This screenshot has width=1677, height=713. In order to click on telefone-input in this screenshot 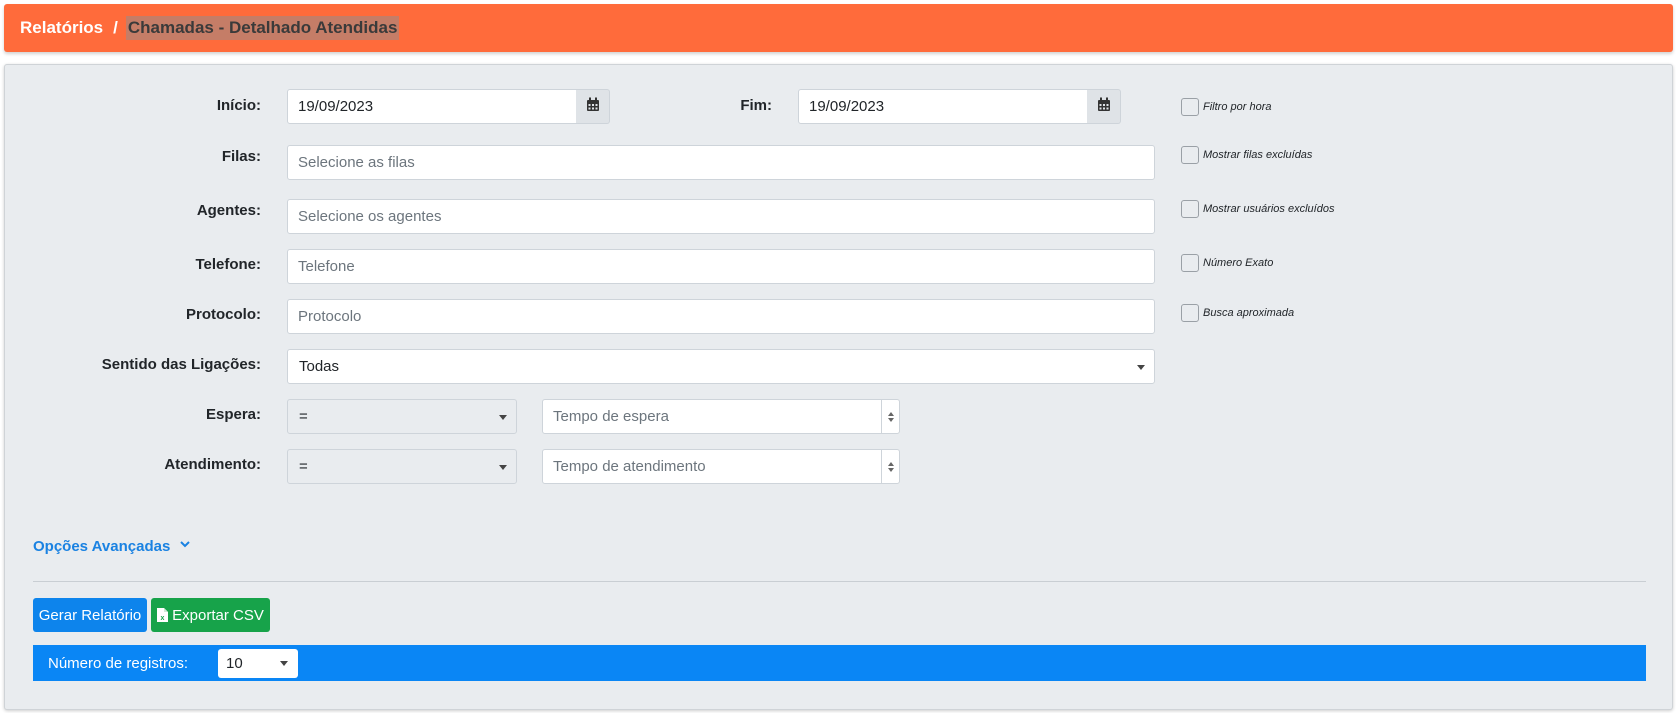, I will do `click(721, 266)`.